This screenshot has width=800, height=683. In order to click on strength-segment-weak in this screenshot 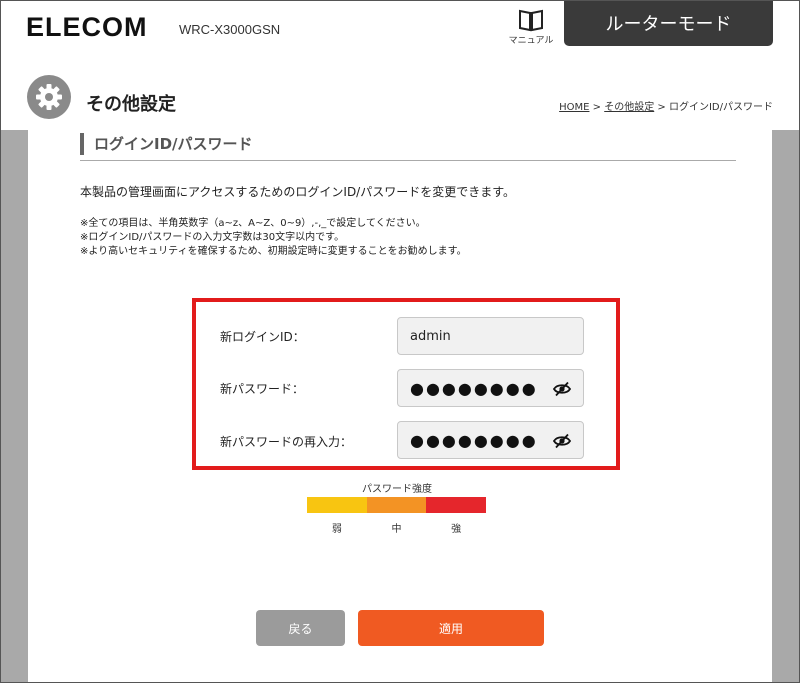, I will do `click(337, 505)`.